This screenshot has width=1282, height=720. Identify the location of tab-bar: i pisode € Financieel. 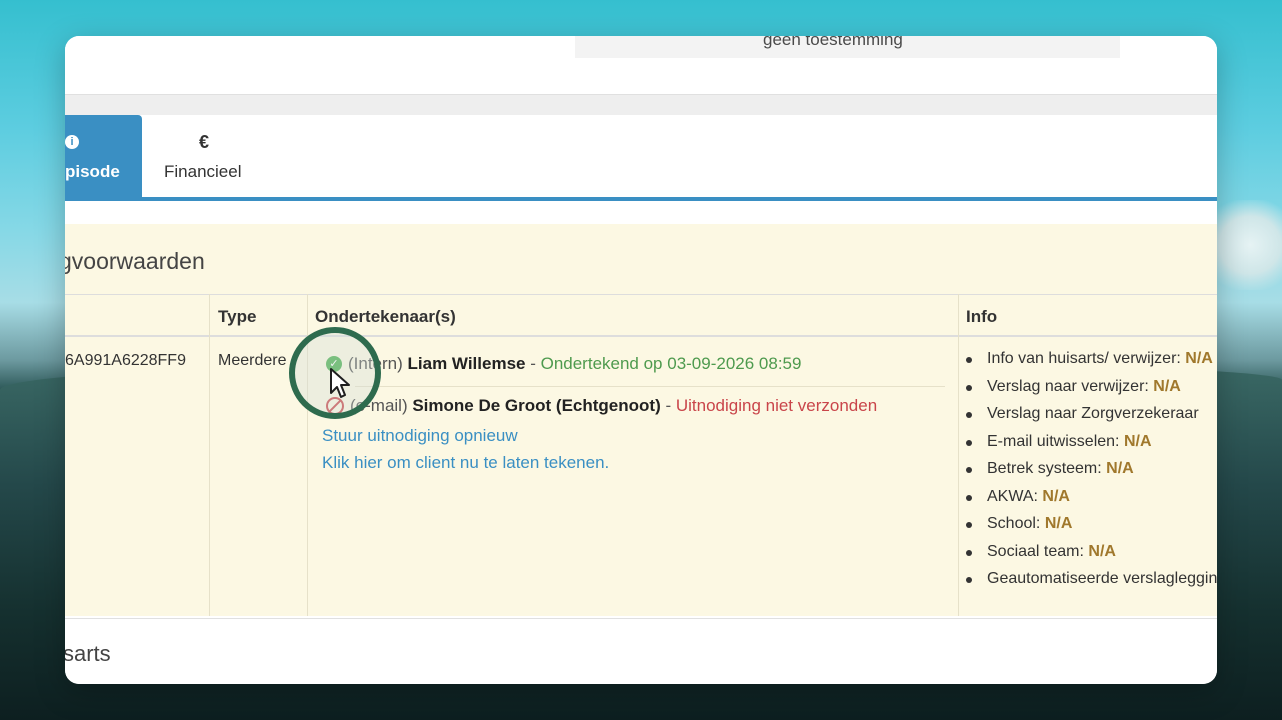
(641, 157).